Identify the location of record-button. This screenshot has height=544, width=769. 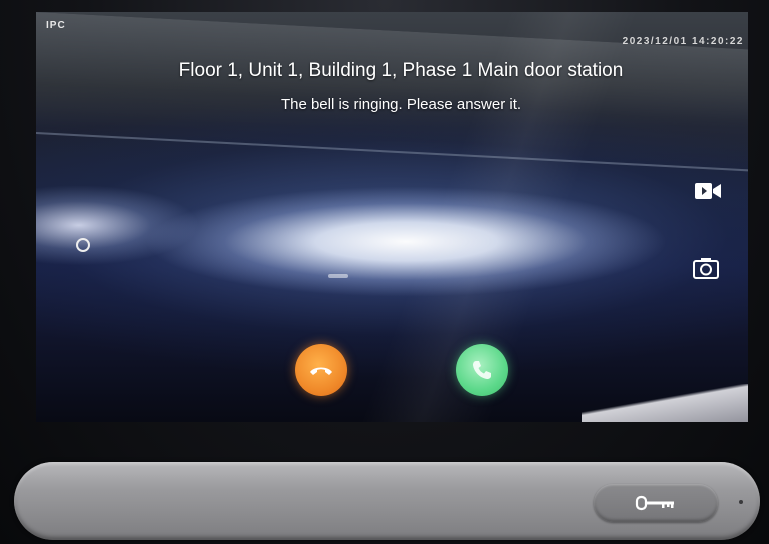
(708, 191).